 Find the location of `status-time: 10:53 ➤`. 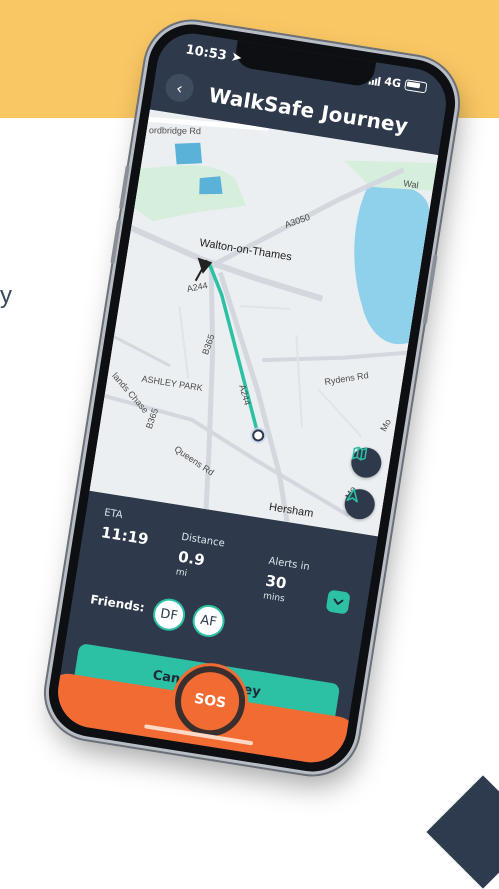

status-time: 10:53 ➤ is located at coordinates (213, 54).